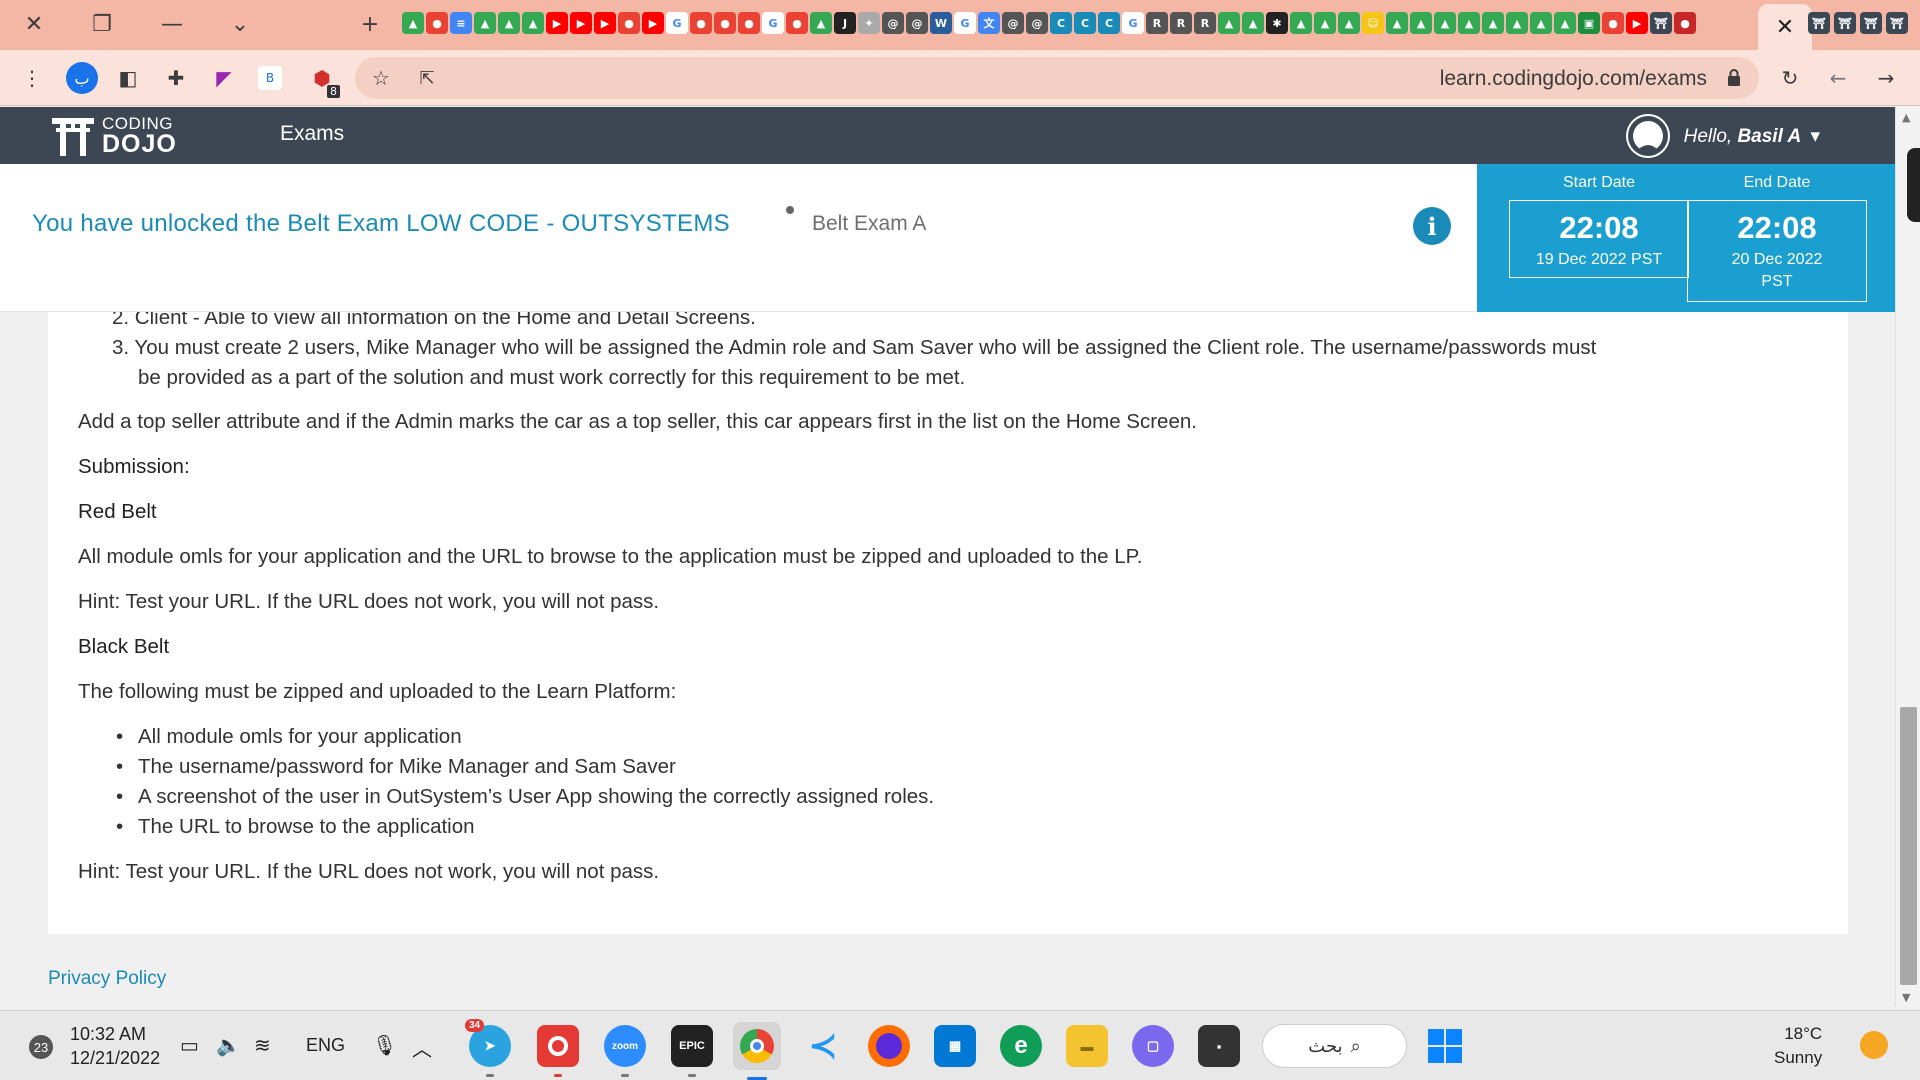 This screenshot has width=1920, height=1080. I want to click on battery-icon: ▭, so click(189, 1045).